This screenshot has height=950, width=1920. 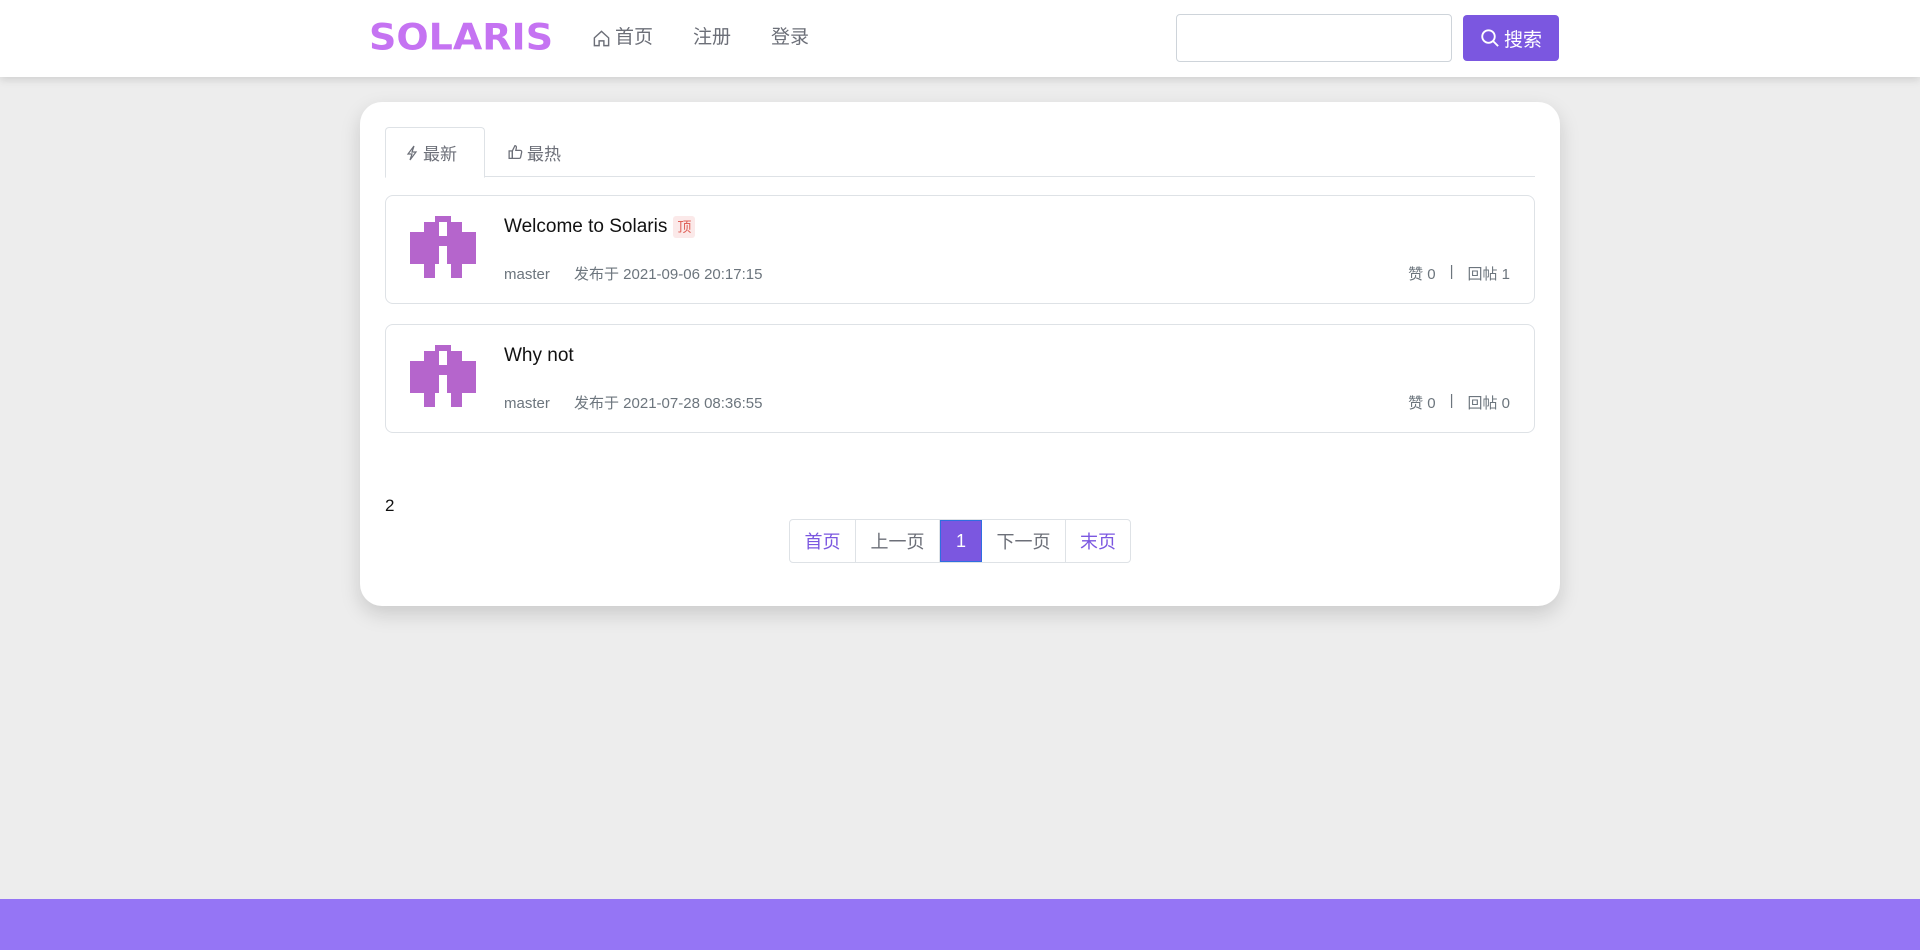 What do you see at coordinates (1024, 541) in the screenshot?
I see `page-next: 下一页` at bounding box center [1024, 541].